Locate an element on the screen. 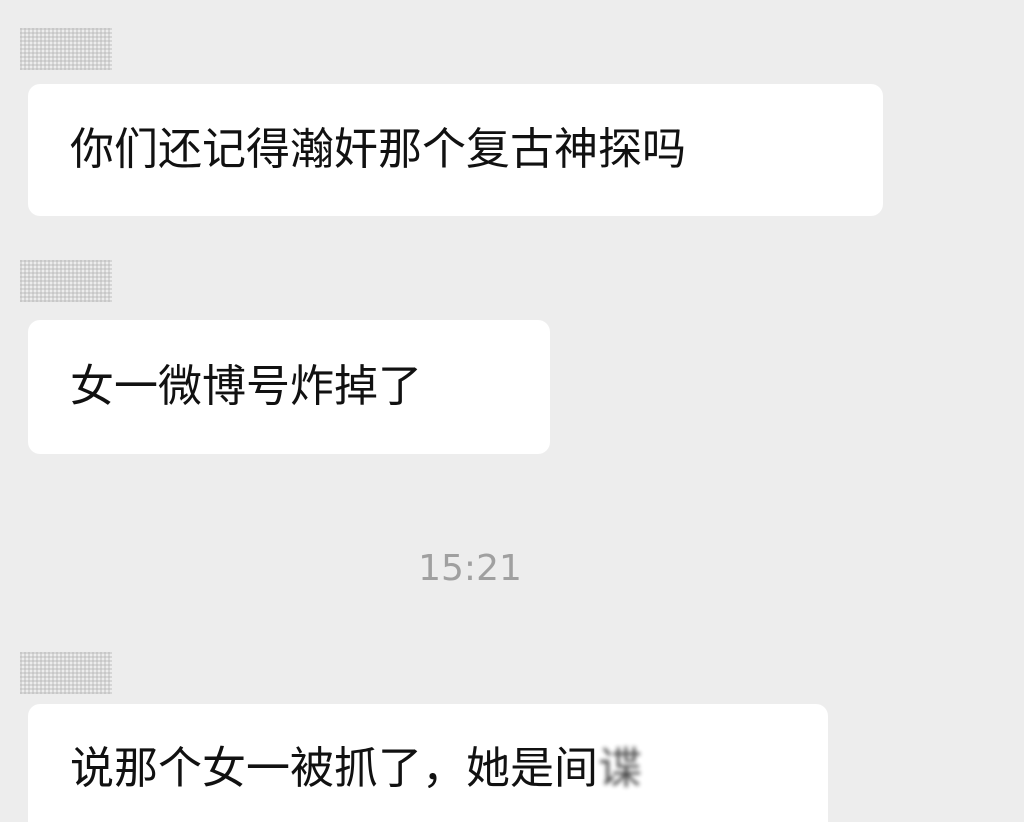 This screenshot has width=1024, height=822. message-bubble: 你们还记得瀚奸那个复古神探吗 is located at coordinates (455, 150).